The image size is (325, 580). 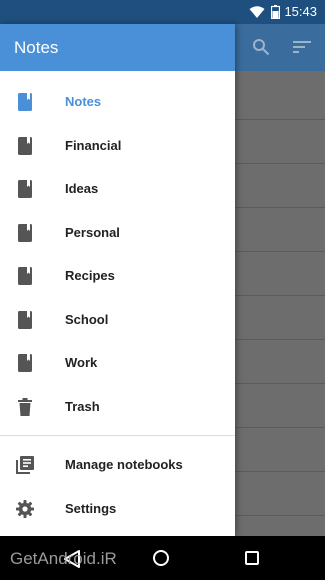 I want to click on status-bar: 15:43, so click(x=162, y=12).